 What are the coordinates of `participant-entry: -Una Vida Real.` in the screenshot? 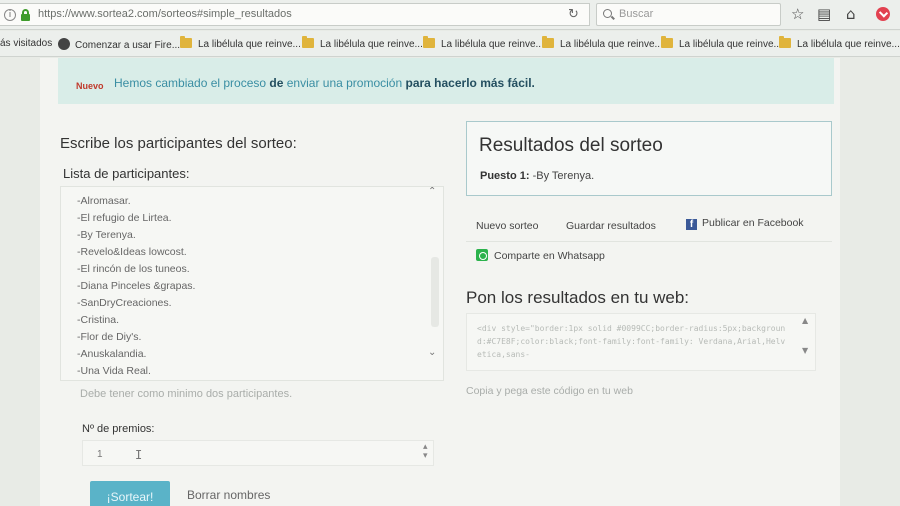 It's located at (114, 371).